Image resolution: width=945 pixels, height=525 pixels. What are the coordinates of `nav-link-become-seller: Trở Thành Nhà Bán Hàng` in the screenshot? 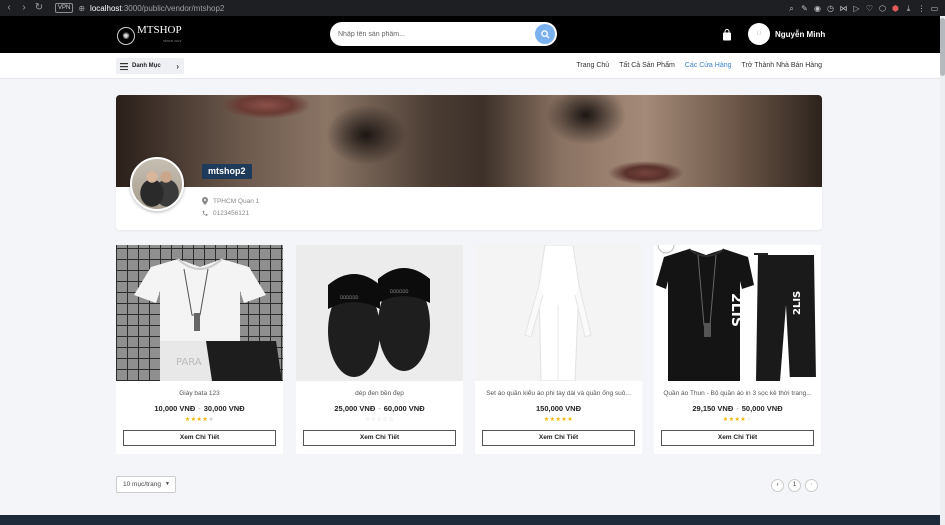 It's located at (782, 65).